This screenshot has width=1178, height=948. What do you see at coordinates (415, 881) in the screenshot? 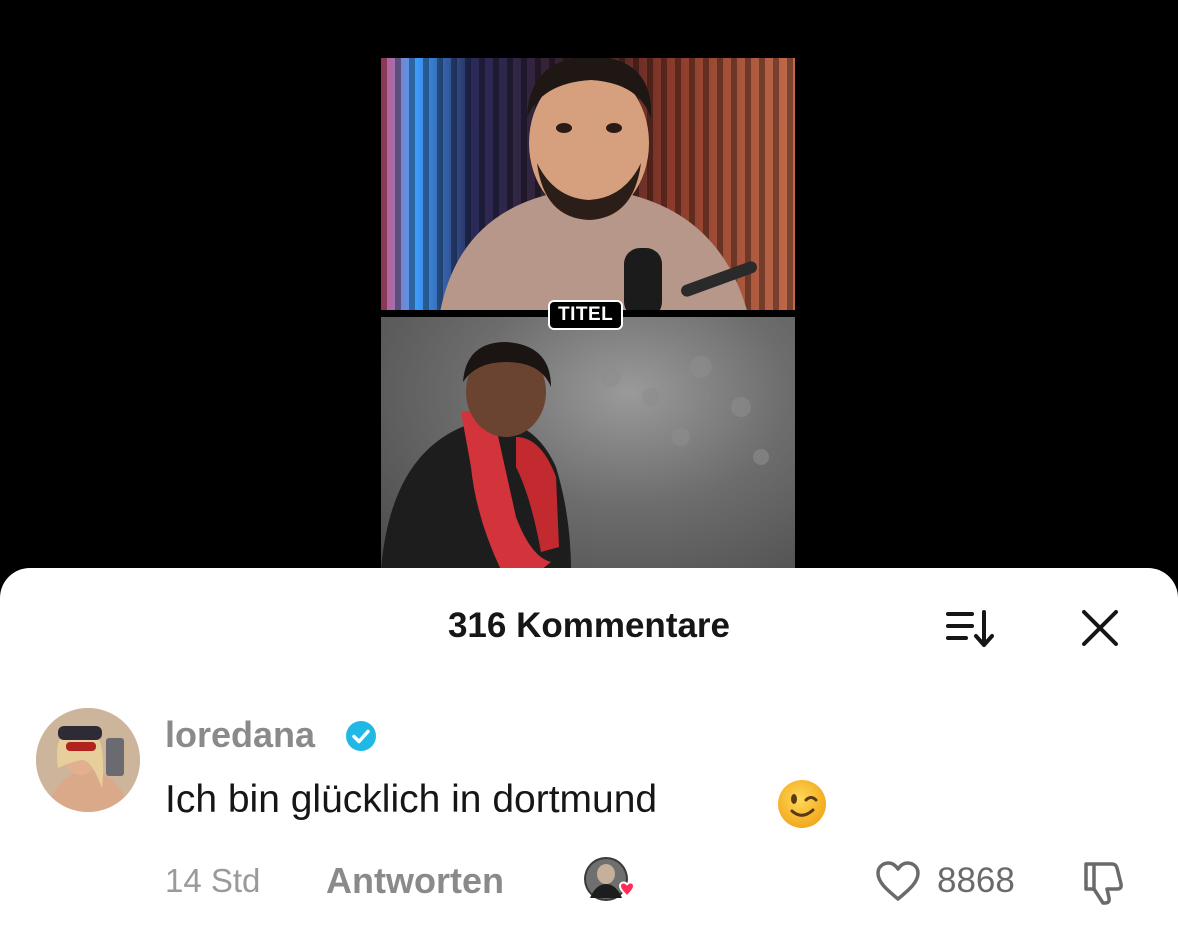
I see `reply-button: Antworten` at bounding box center [415, 881].